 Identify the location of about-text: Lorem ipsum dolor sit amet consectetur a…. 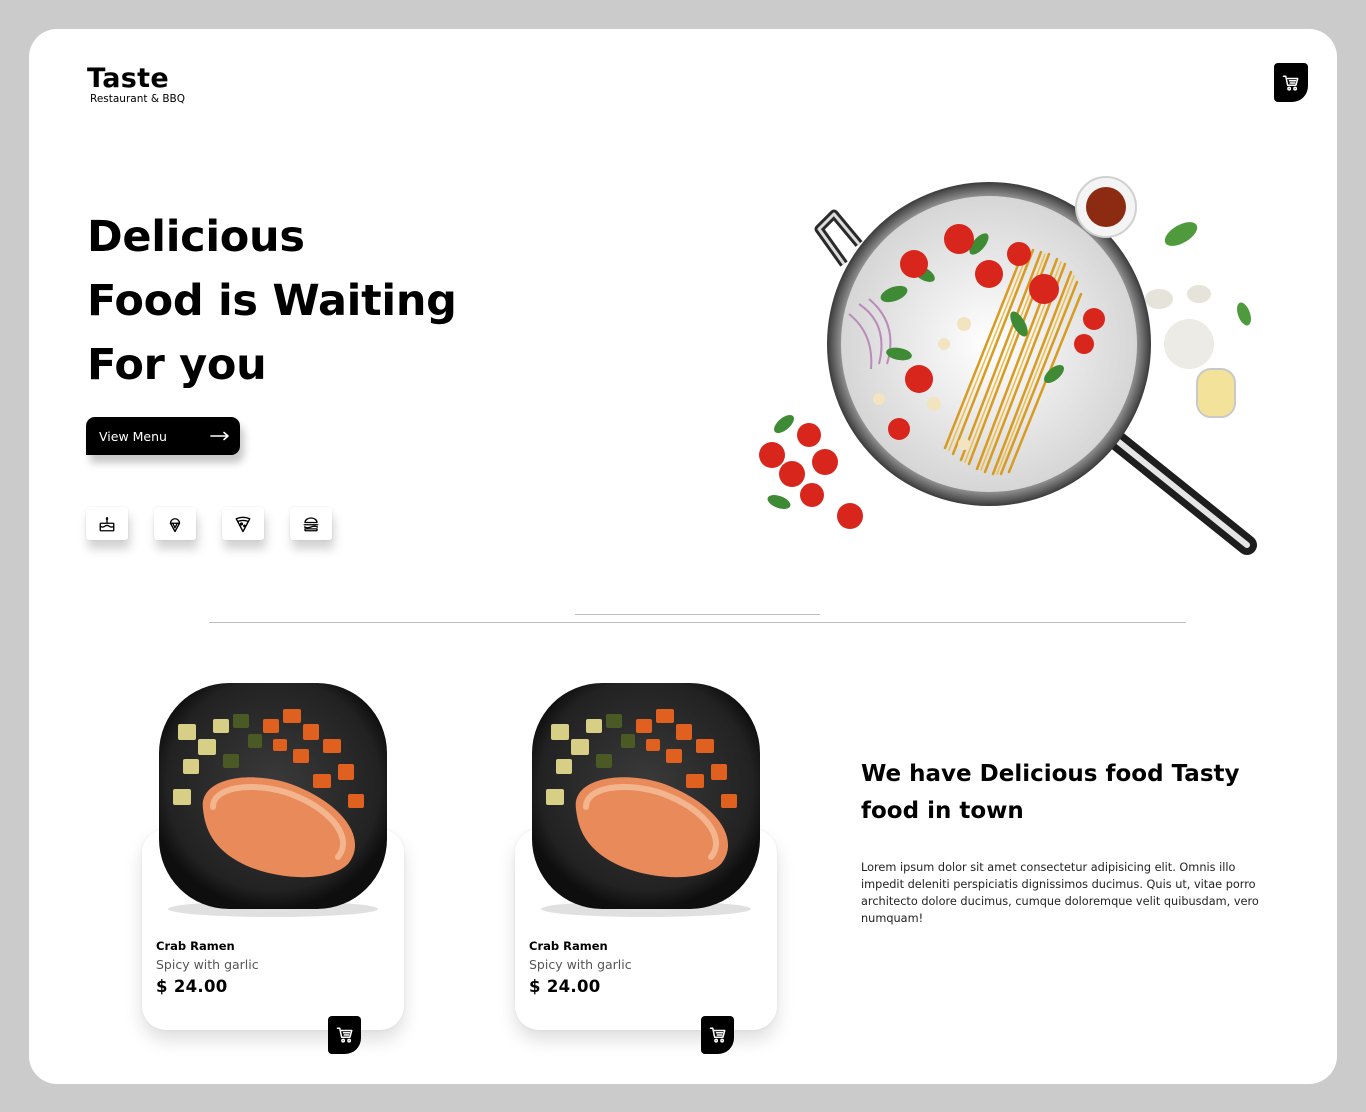
(1060, 893).